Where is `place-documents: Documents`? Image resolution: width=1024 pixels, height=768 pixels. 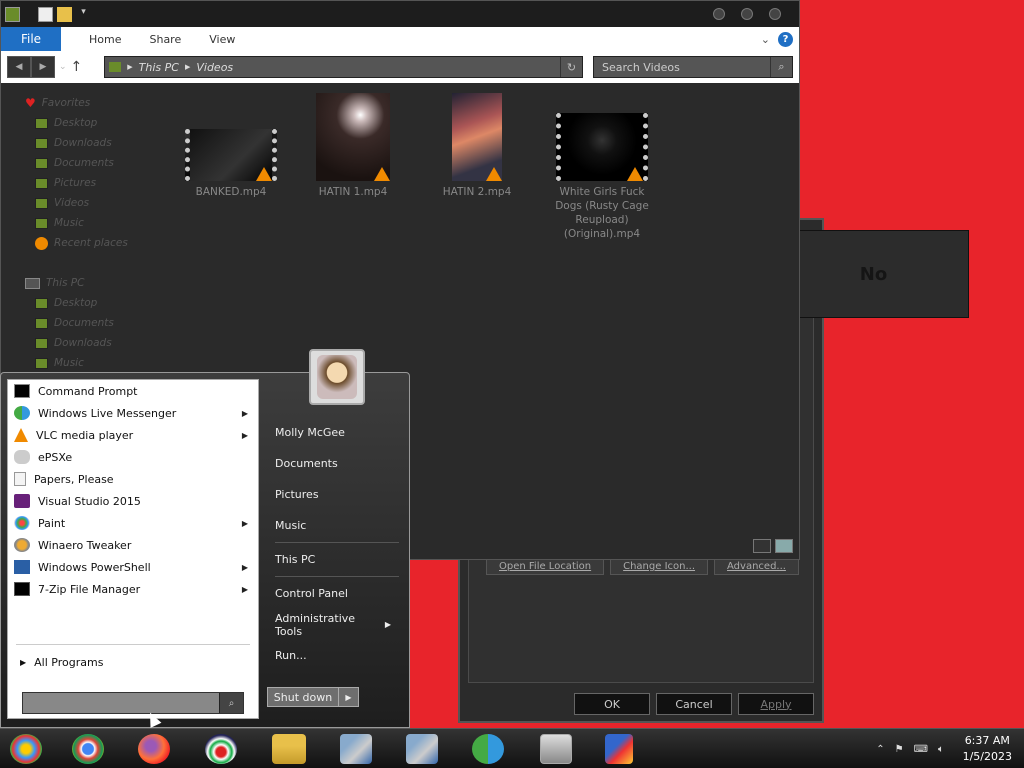 place-documents: Documents is located at coordinates (337, 463).